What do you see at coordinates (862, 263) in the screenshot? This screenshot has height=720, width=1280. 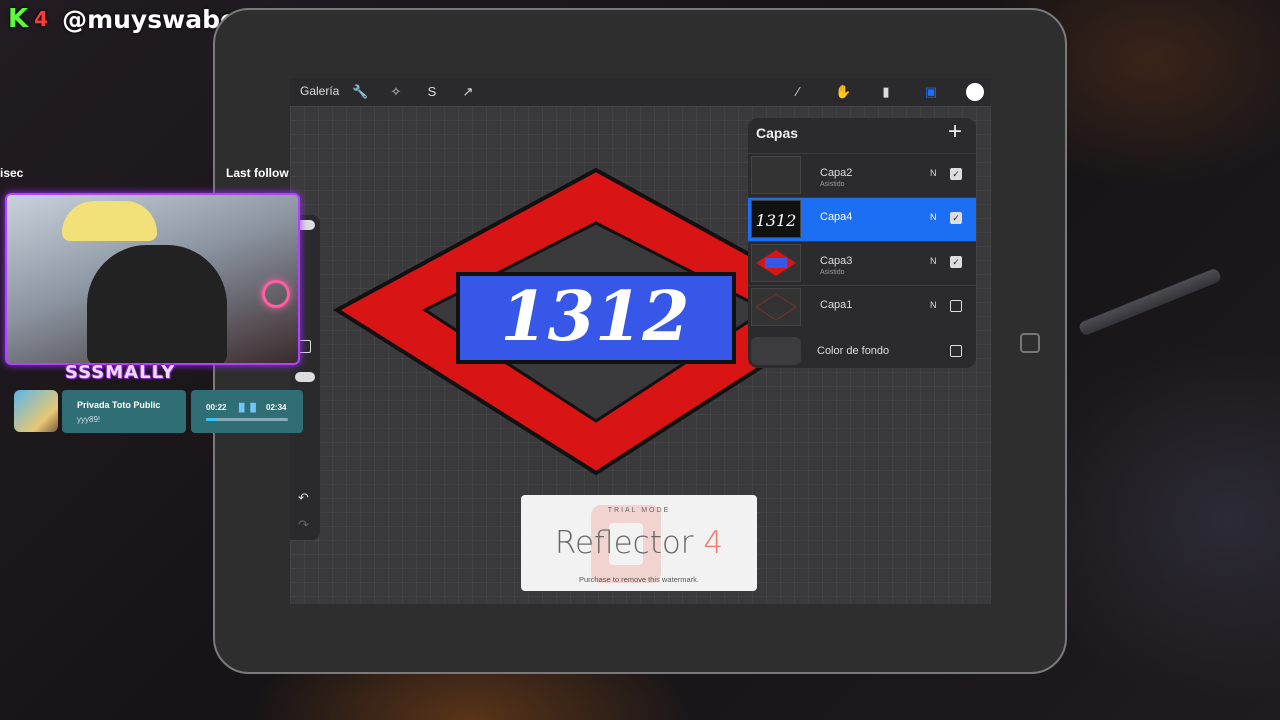 I see `layer-row: Capa3 Asistido N ✓` at bounding box center [862, 263].